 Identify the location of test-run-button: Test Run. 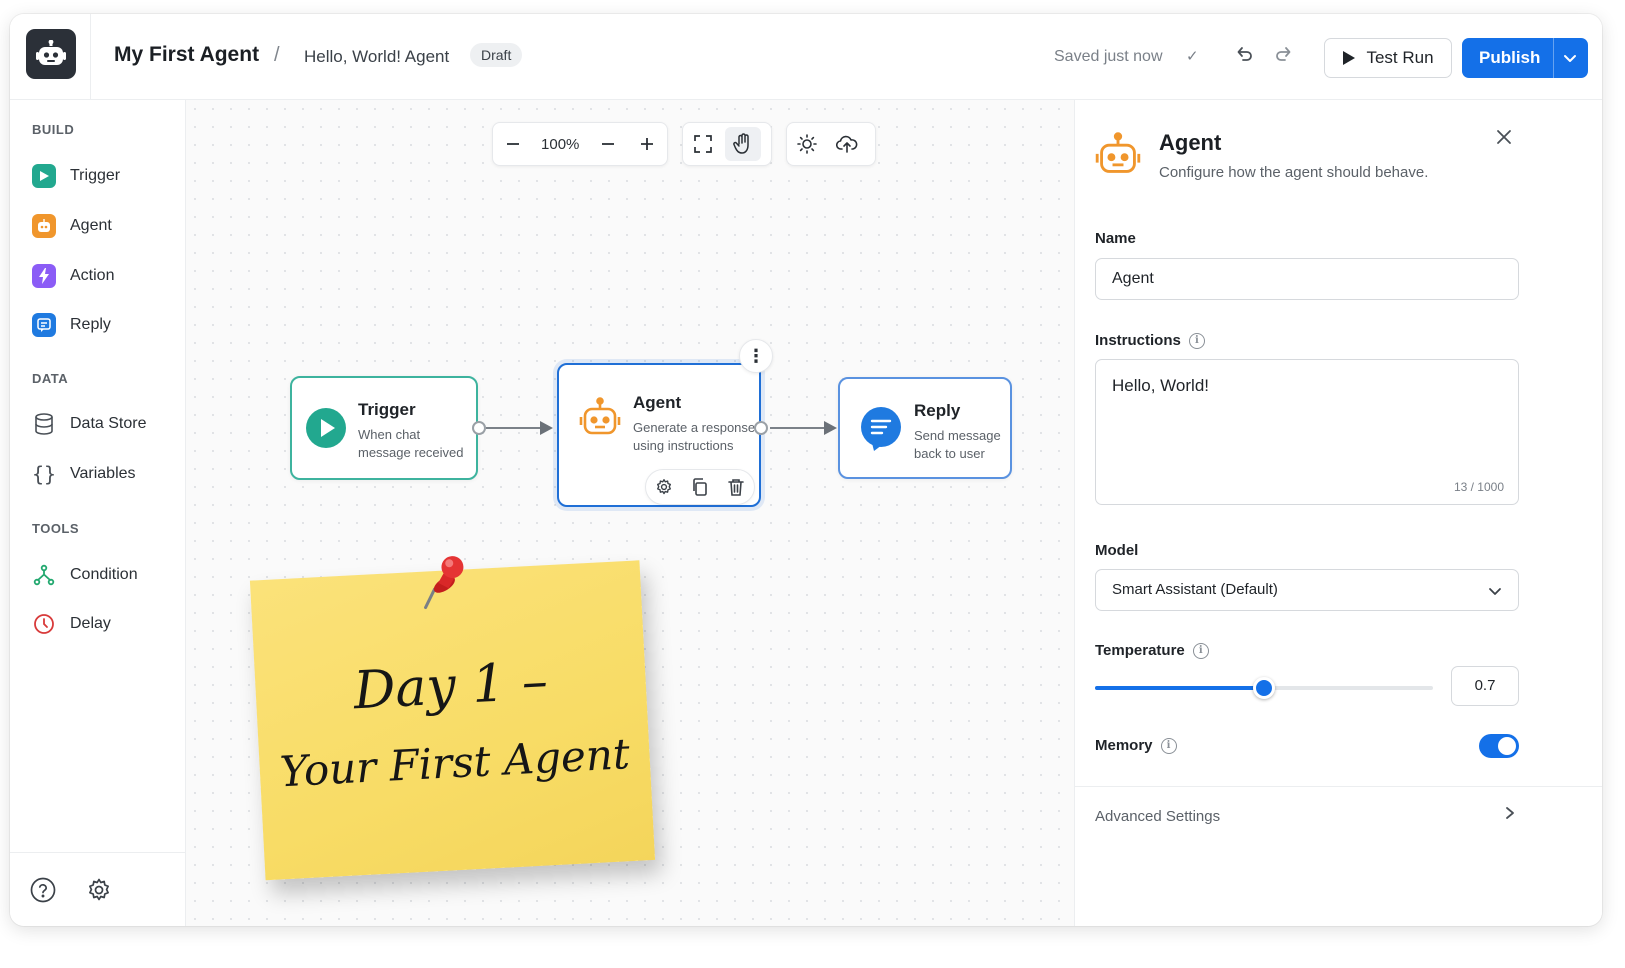
(1388, 58).